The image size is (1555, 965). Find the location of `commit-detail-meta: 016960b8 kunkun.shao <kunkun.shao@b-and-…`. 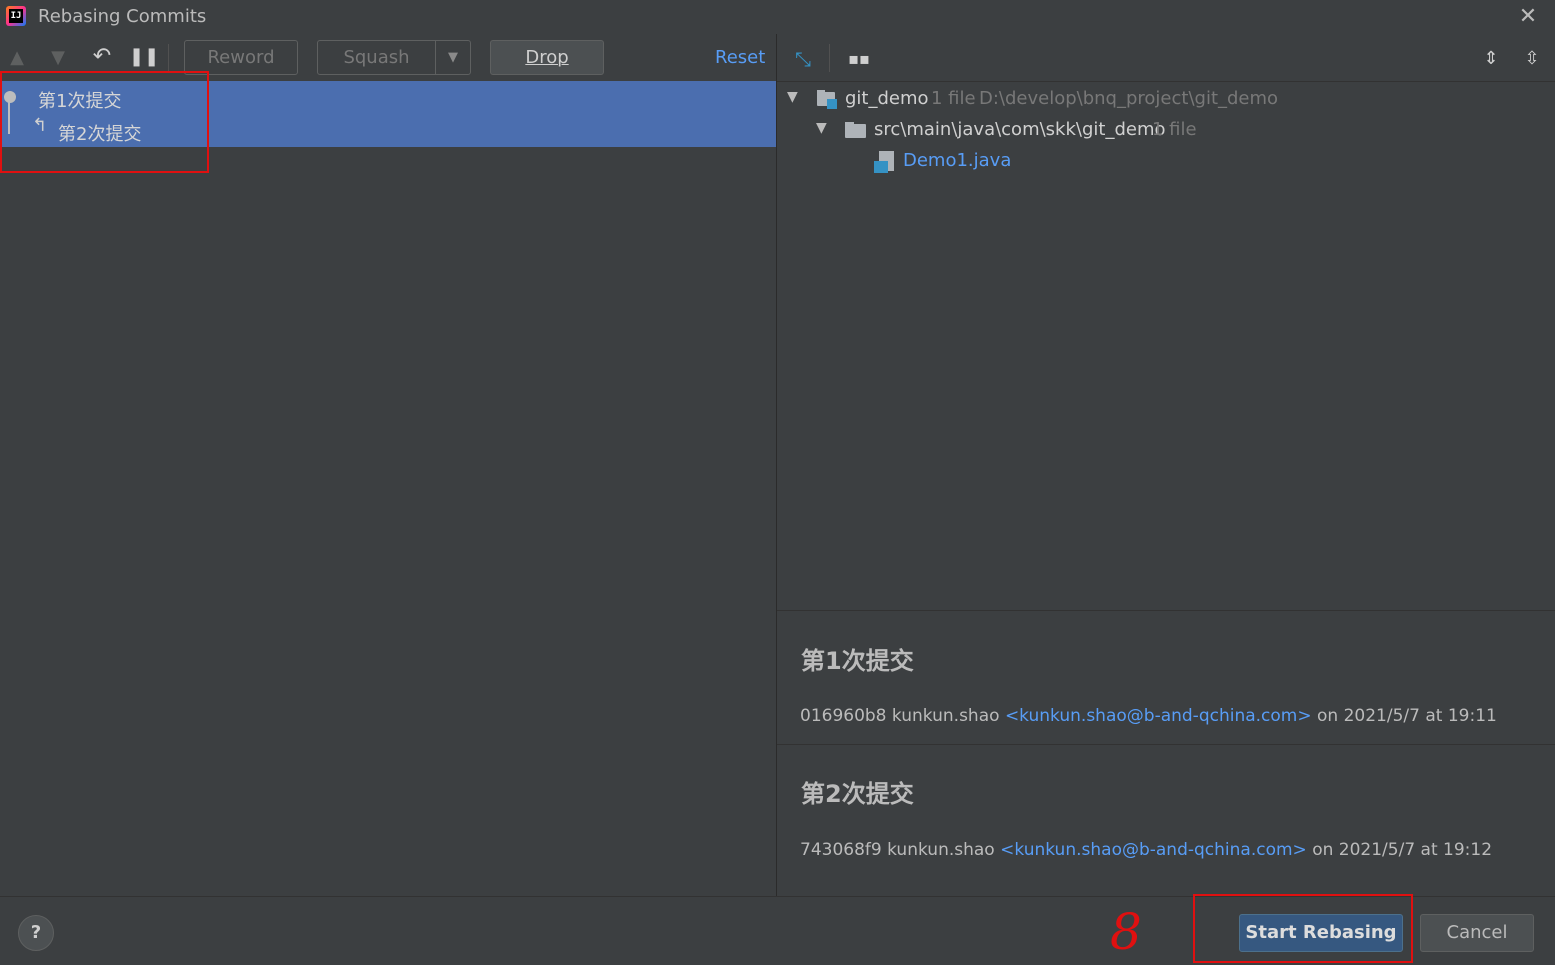

commit-detail-meta: 016960b8 kunkun.shao <kunkun.shao@b-and-… is located at coordinates (1148, 716).